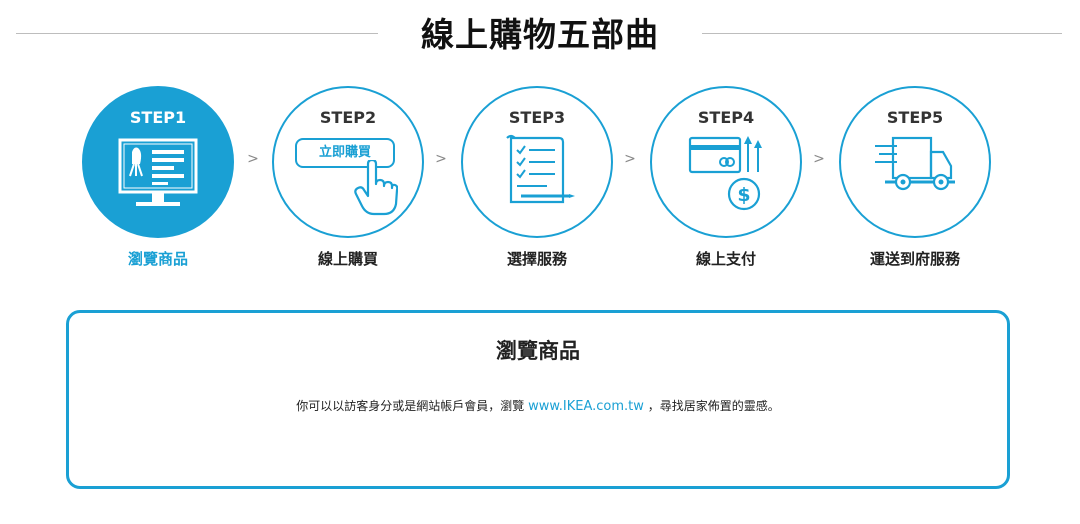 The height and width of the screenshot is (524, 1080). I want to click on step-3-number: STEP3, so click(537, 117).